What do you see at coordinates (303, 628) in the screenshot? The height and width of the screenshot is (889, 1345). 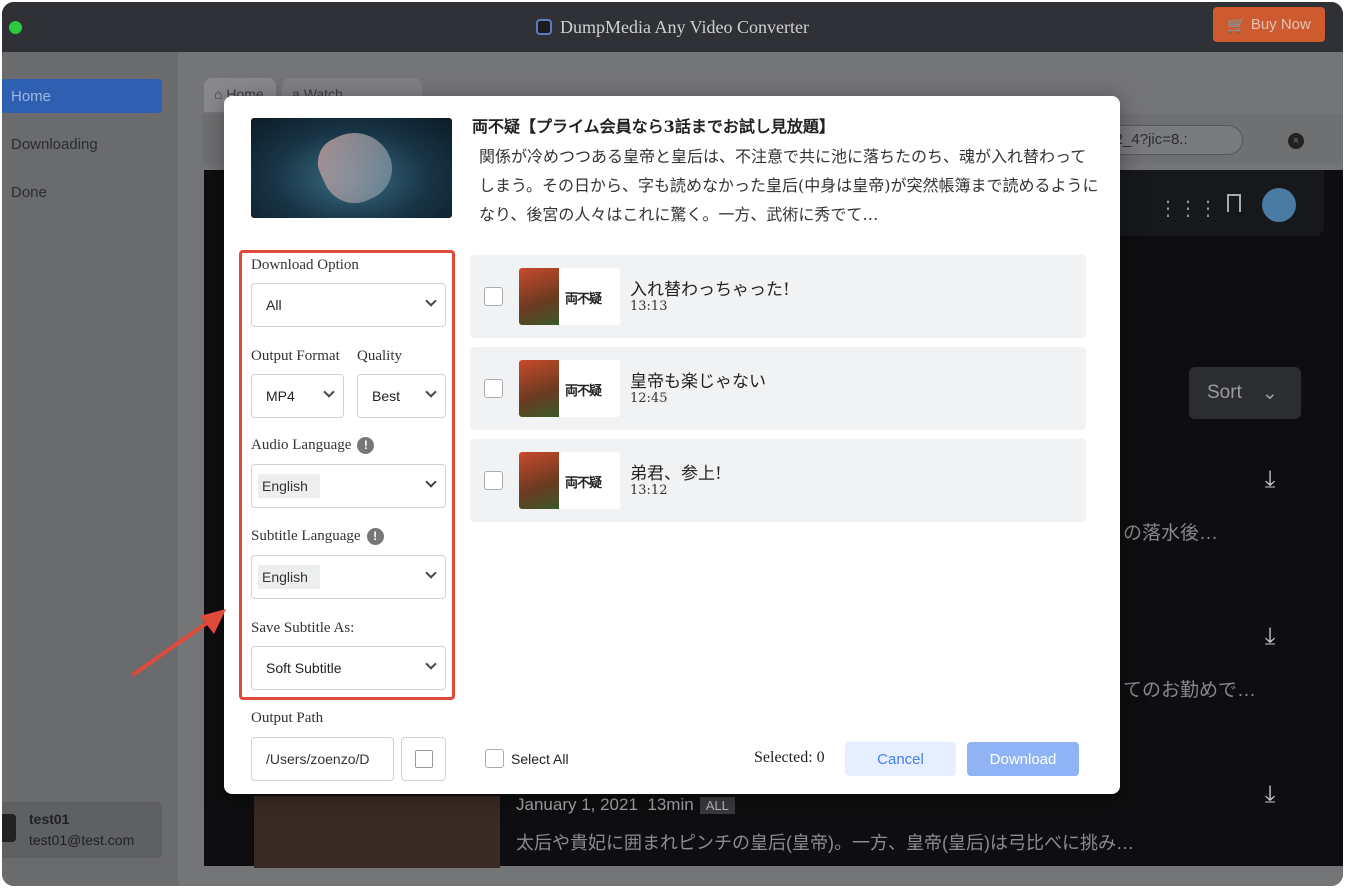 I see `save-subtitle-label: Save Subtitle As:` at bounding box center [303, 628].